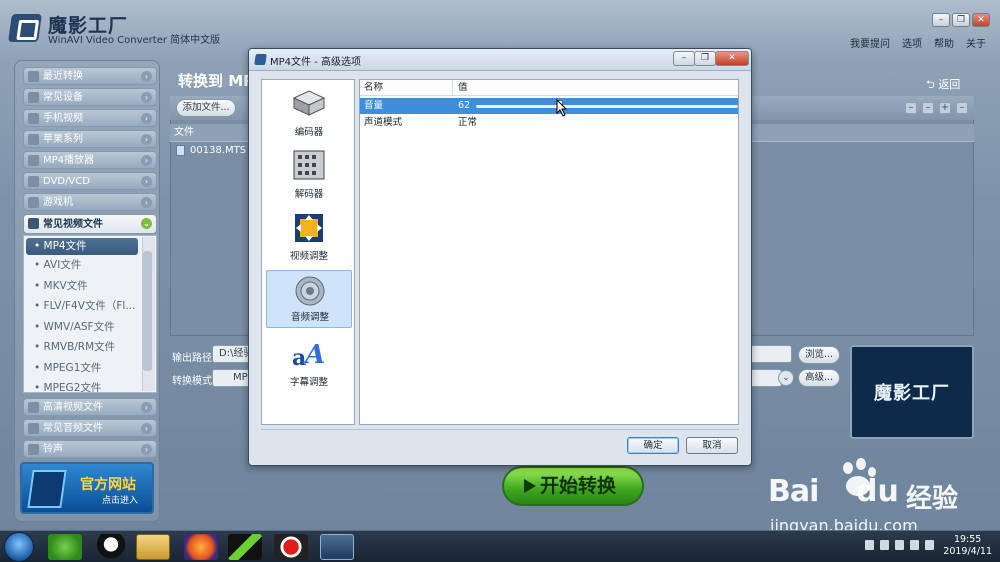  Describe the element at coordinates (981, 20) in the screenshot. I see `close-button: ✕` at that location.